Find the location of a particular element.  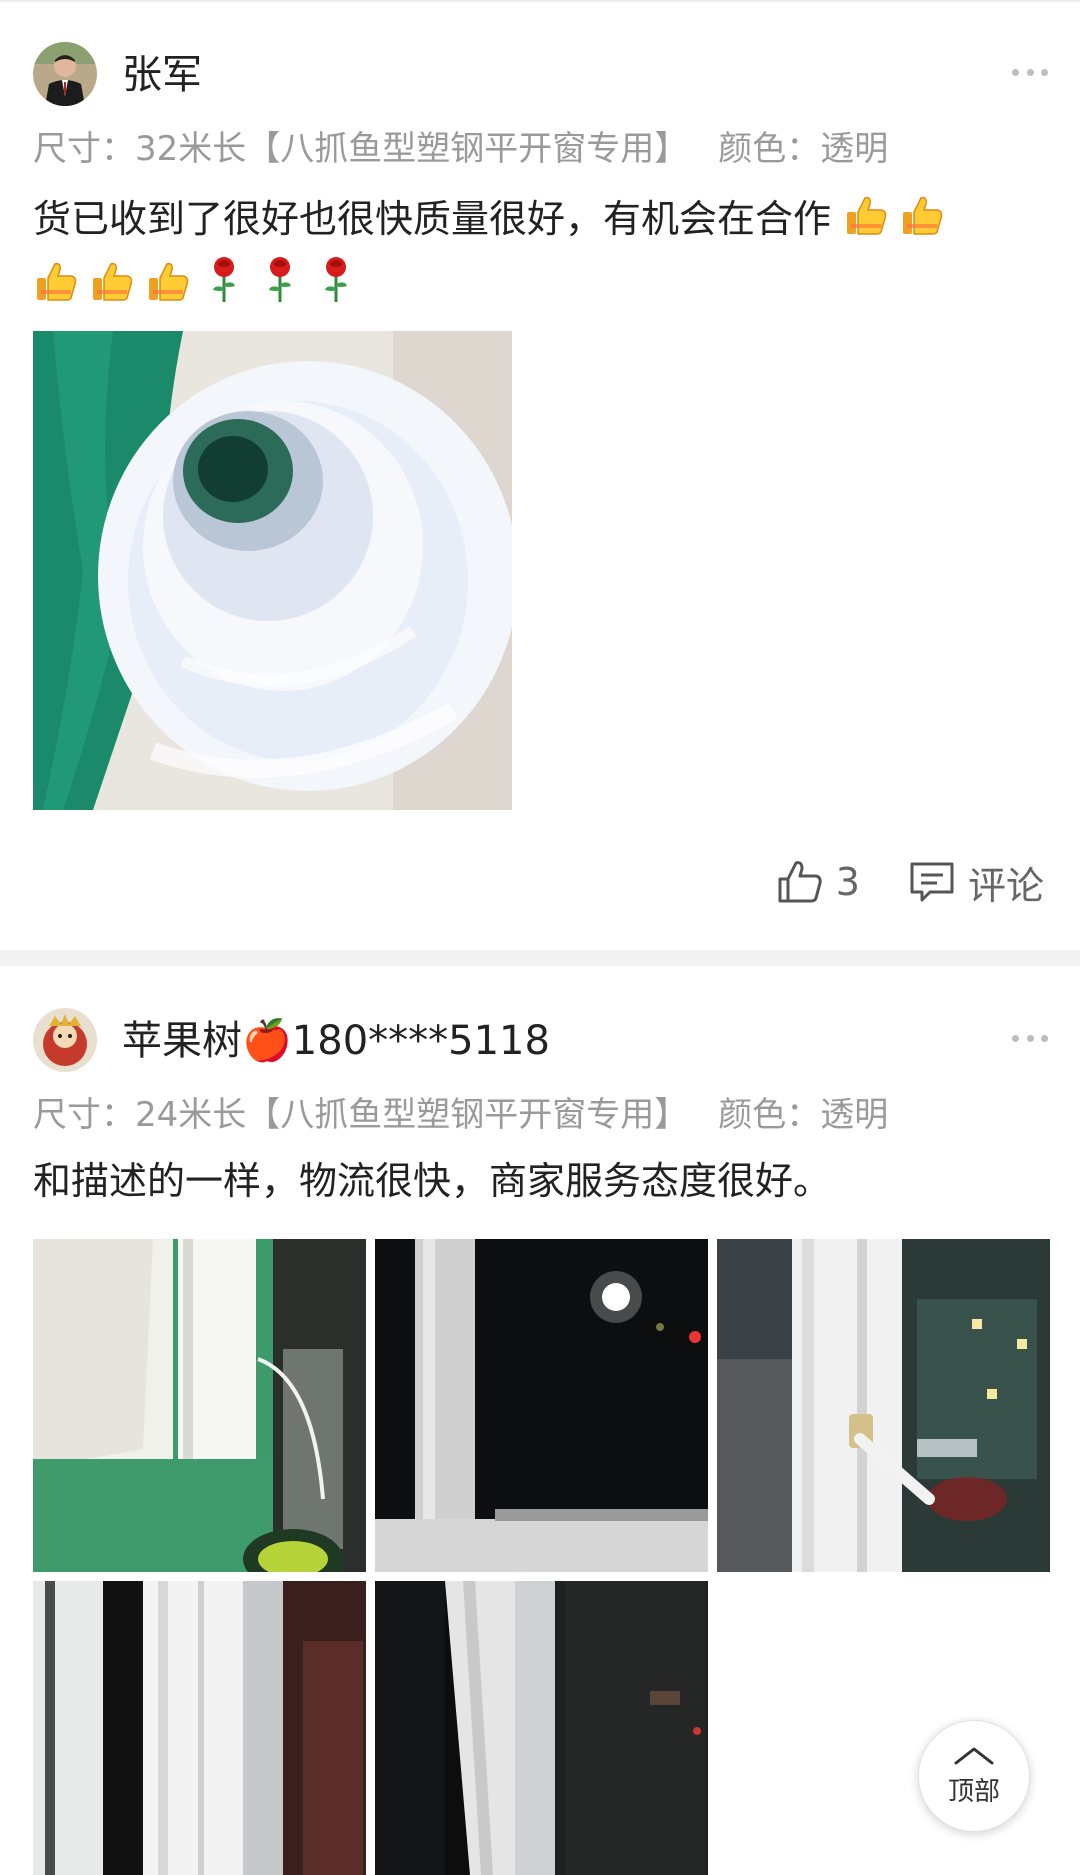

chevron-up-icon is located at coordinates (974, 1755).